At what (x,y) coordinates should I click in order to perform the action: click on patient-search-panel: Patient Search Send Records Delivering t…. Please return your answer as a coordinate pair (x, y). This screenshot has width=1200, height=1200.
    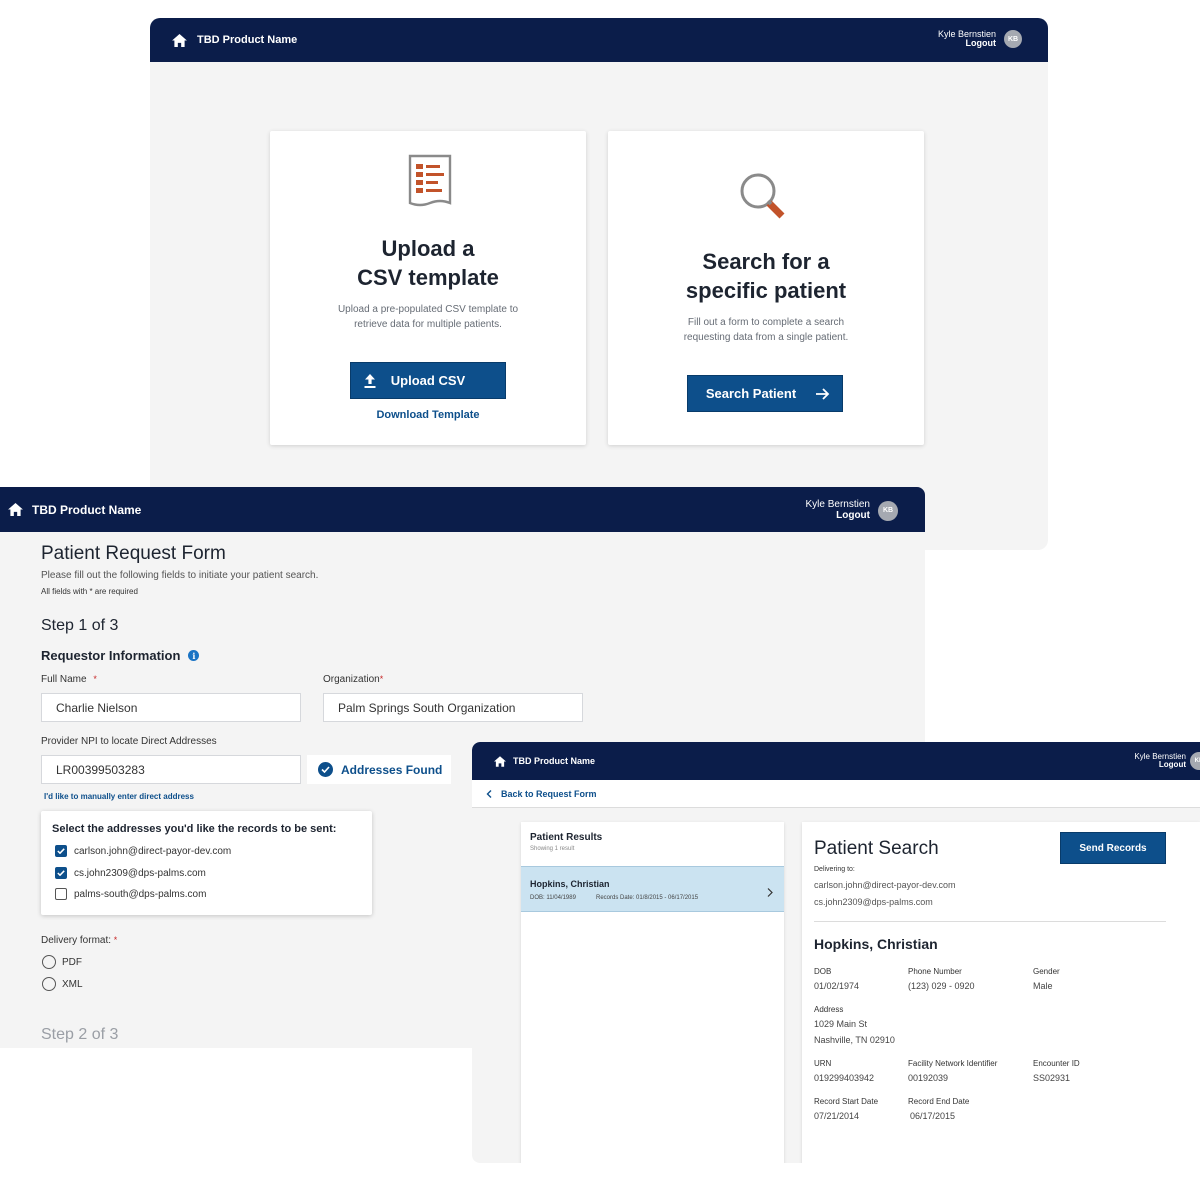
    Looking at the image, I should click on (1001, 992).